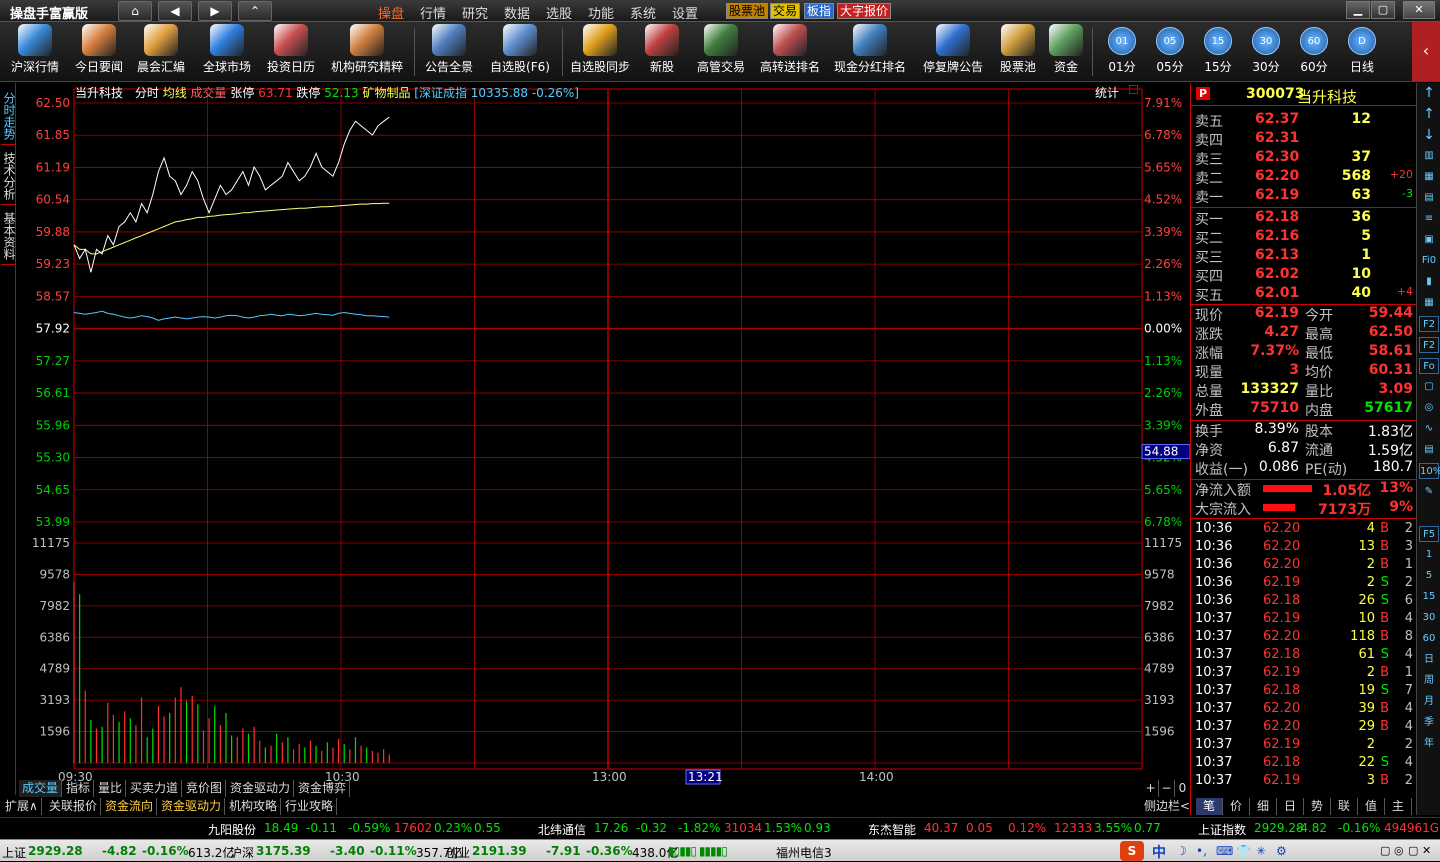  What do you see at coordinates (41, 788) in the screenshot?
I see `indicator-tab-0: 成交量` at bounding box center [41, 788].